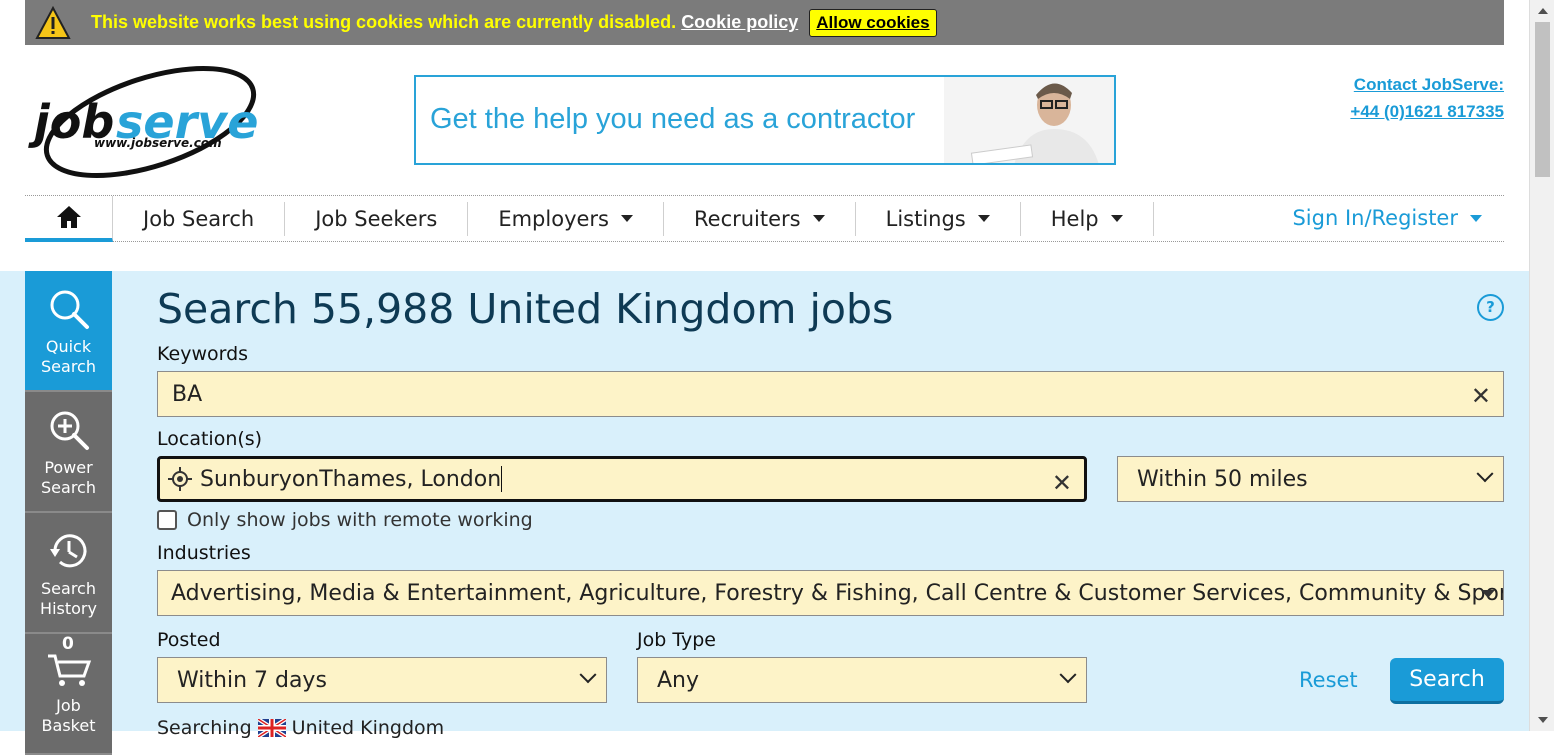 The image size is (1554, 755). I want to click on search-sidebar: Quick Search Power Search Search History, so click(68, 513).